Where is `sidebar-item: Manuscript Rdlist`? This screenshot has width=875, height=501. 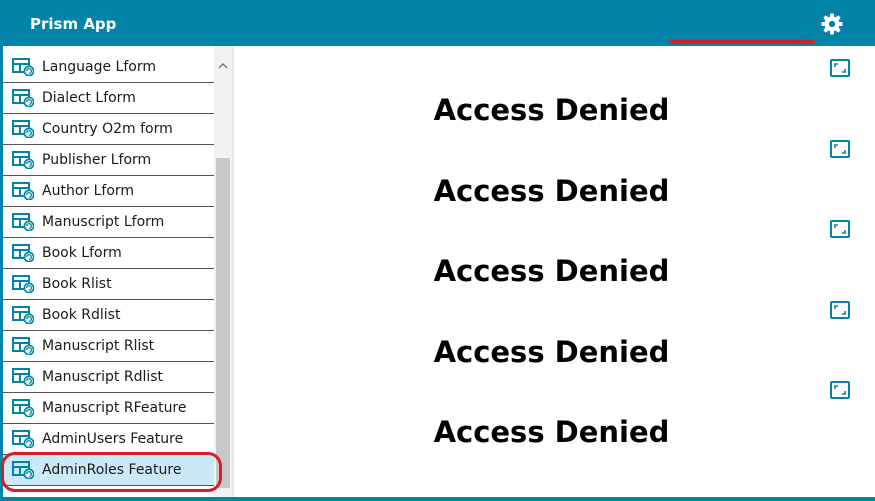 sidebar-item: Manuscript Rdlist is located at coordinates (108, 377).